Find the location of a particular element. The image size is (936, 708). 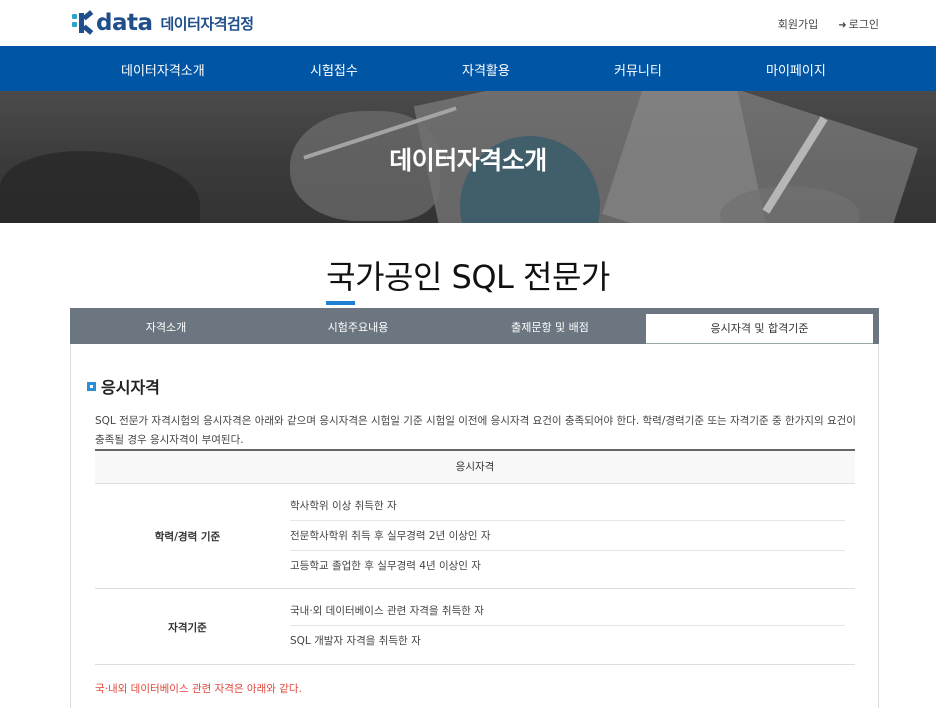

content-tabs: 자격소개 시험주요내용 출제문항 및 배점 응시자격 및 합격기준 is located at coordinates (474, 326).